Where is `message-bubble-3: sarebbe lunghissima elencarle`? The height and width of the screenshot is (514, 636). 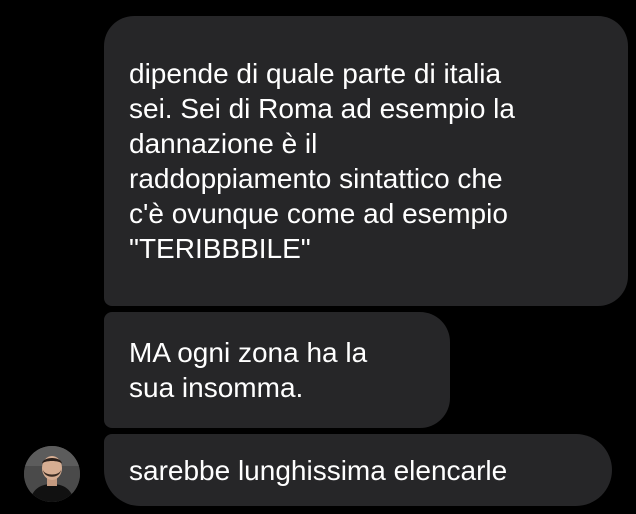
message-bubble-3: sarebbe lunghissima elencarle is located at coordinates (358, 470).